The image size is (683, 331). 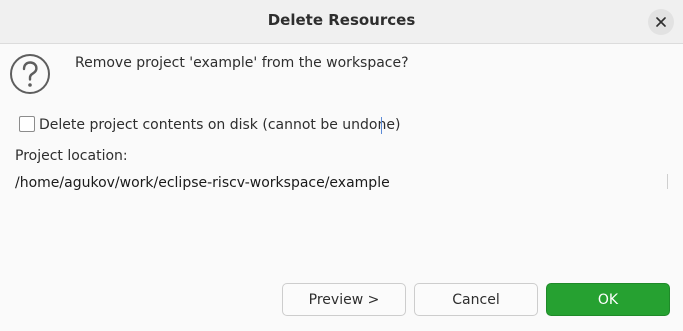 What do you see at coordinates (608, 299) in the screenshot?
I see `ok-button: OK` at bounding box center [608, 299].